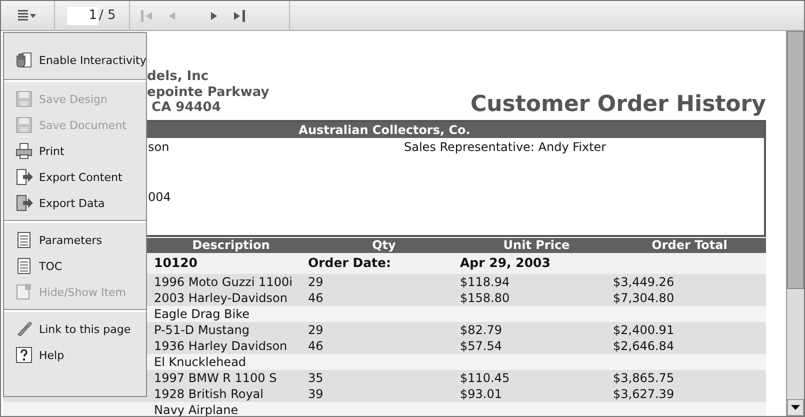 The width and height of the screenshot is (805, 417). I want to click on table-cell-text: 1997 BMW R 1100 S, so click(216, 378).